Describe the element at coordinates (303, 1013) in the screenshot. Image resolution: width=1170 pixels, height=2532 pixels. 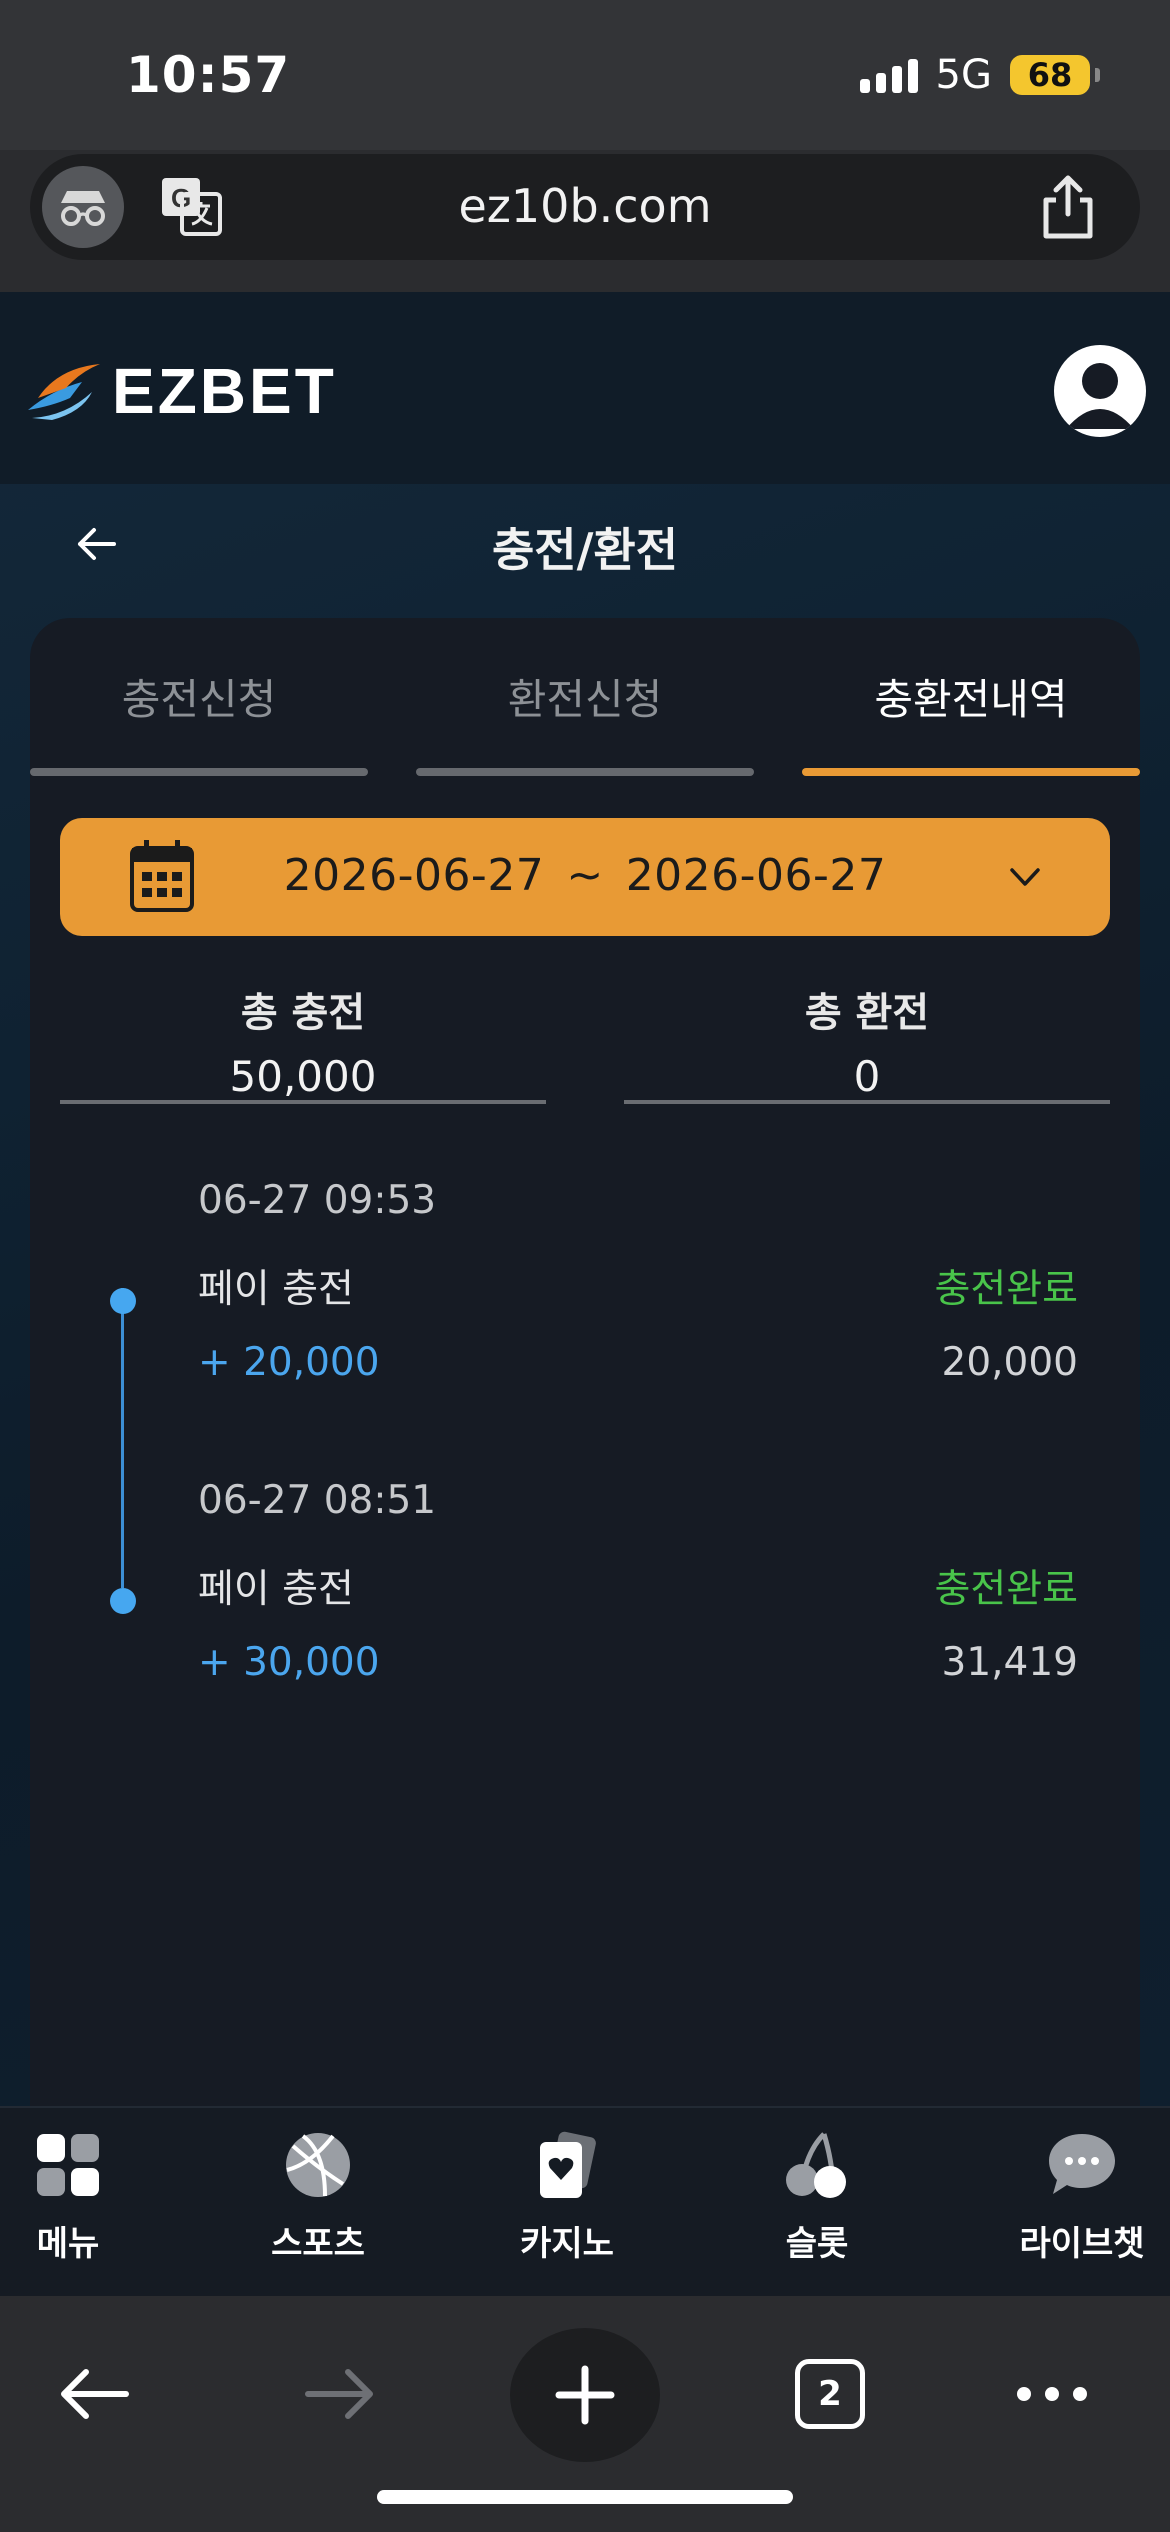
I see `total-deposit-label: 총 충전` at that location.